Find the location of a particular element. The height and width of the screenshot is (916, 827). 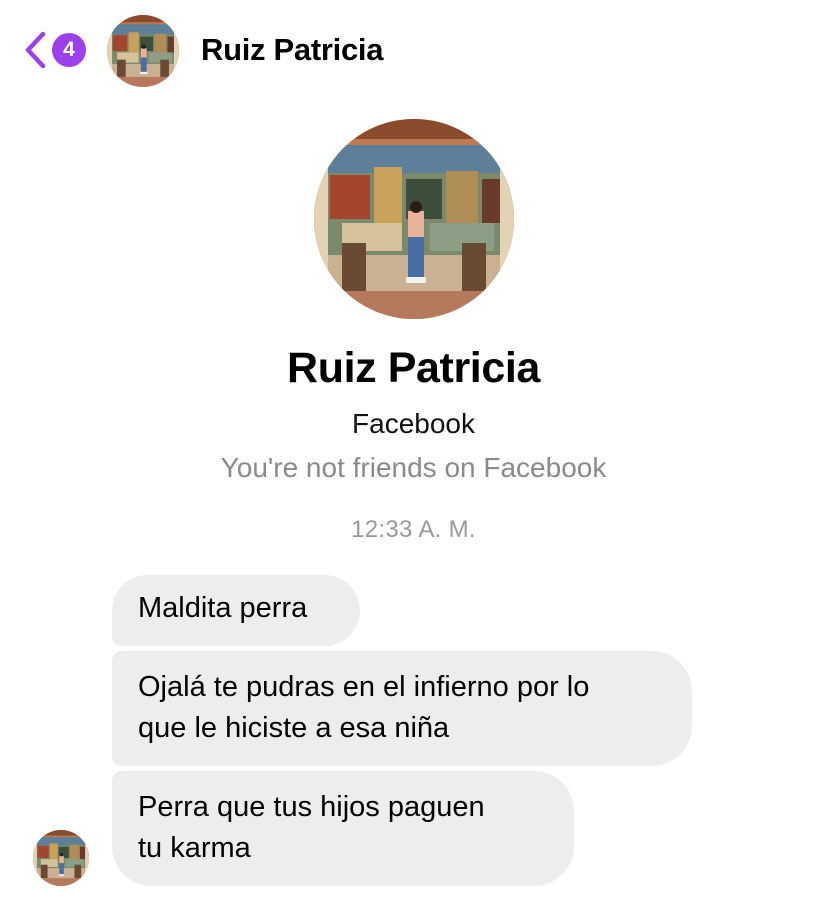

message-line: Ojalá te pudras en el infierno por lo is located at coordinates (364, 687).